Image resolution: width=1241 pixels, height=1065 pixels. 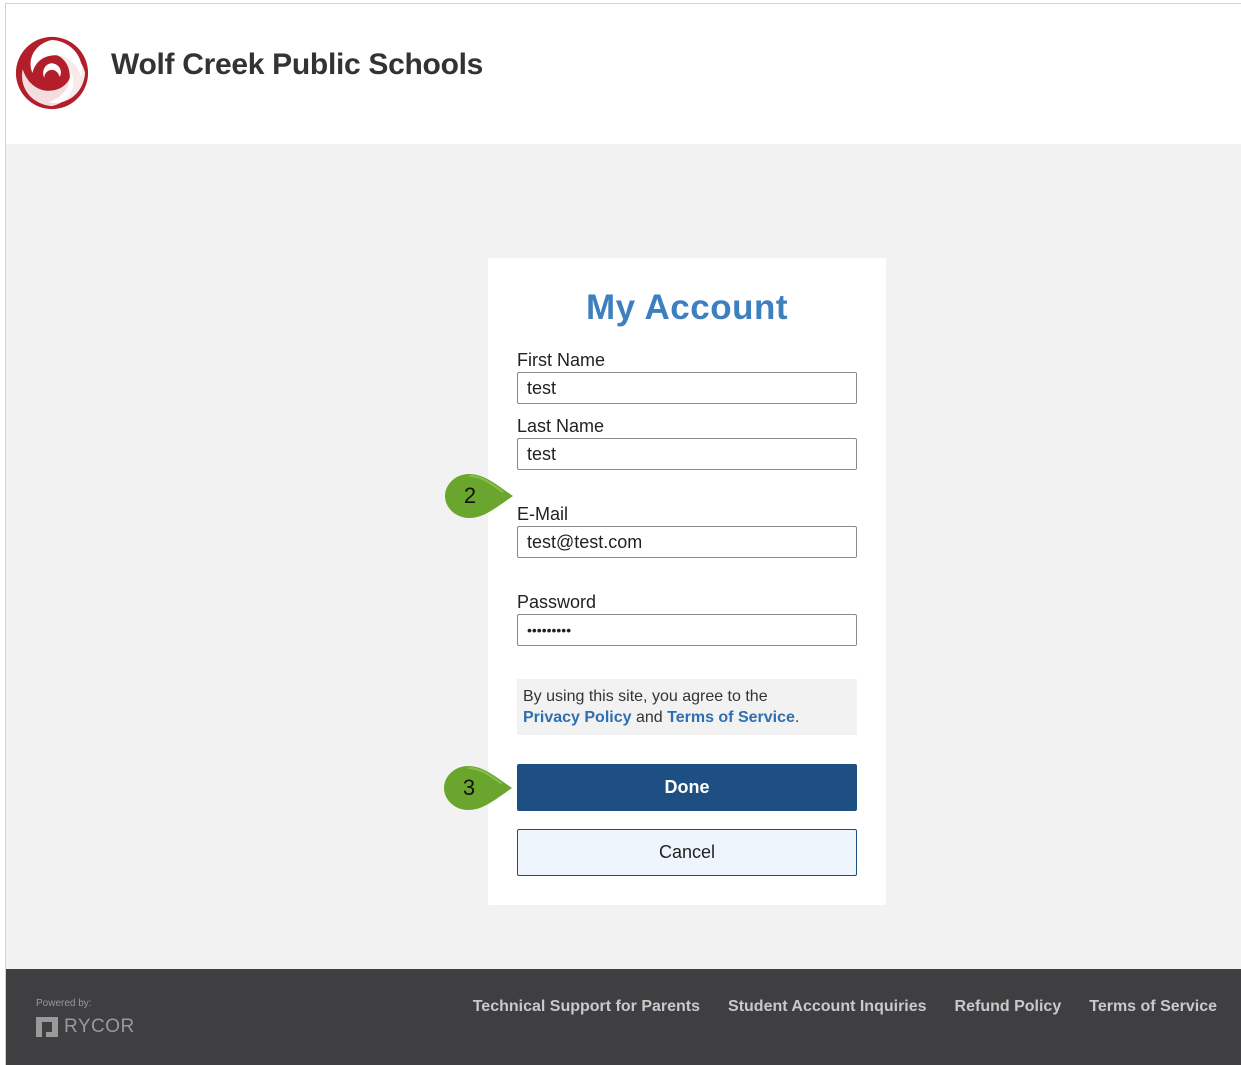 What do you see at coordinates (797, 717) in the screenshot?
I see `terms-suffix: .` at bounding box center [797, 717].